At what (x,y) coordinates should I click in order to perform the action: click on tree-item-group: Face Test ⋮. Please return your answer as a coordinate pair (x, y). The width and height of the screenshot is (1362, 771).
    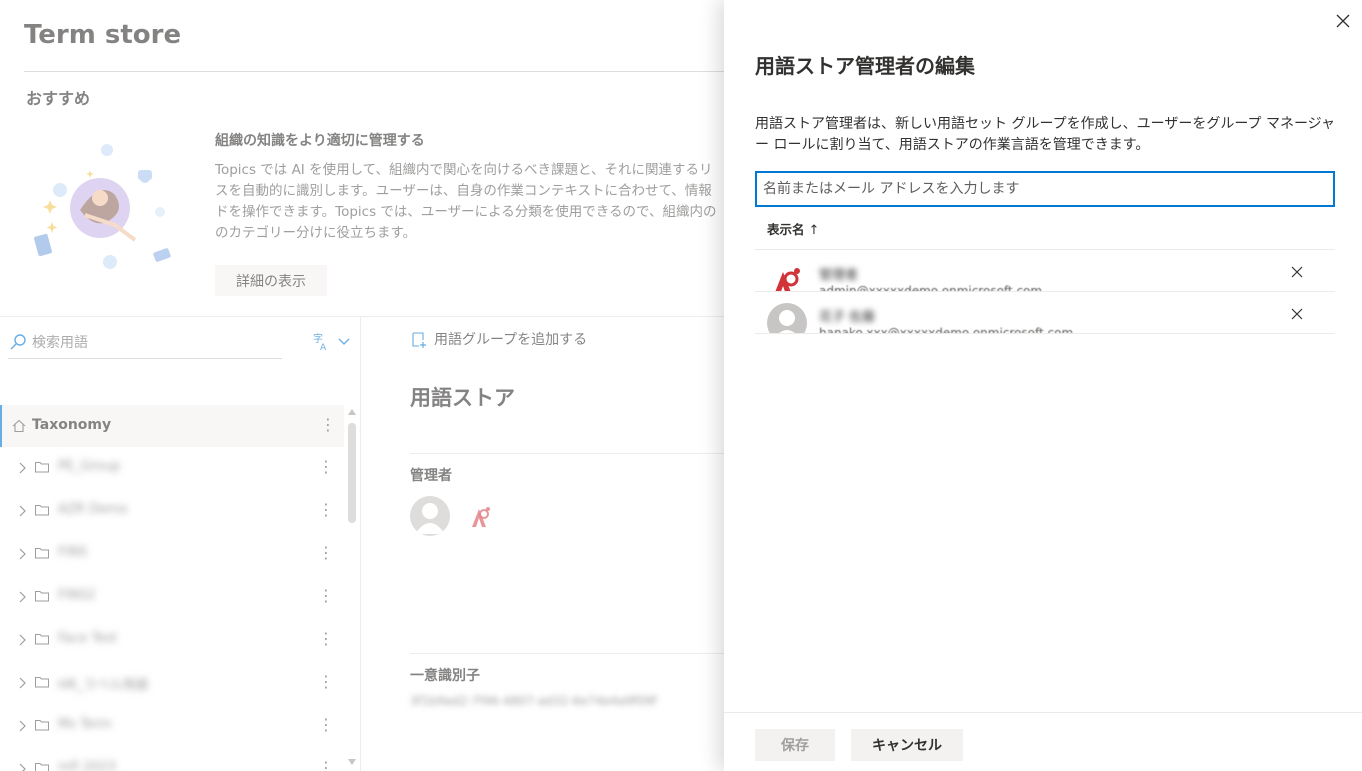
    Looking at the image, I should click on (172, 640).